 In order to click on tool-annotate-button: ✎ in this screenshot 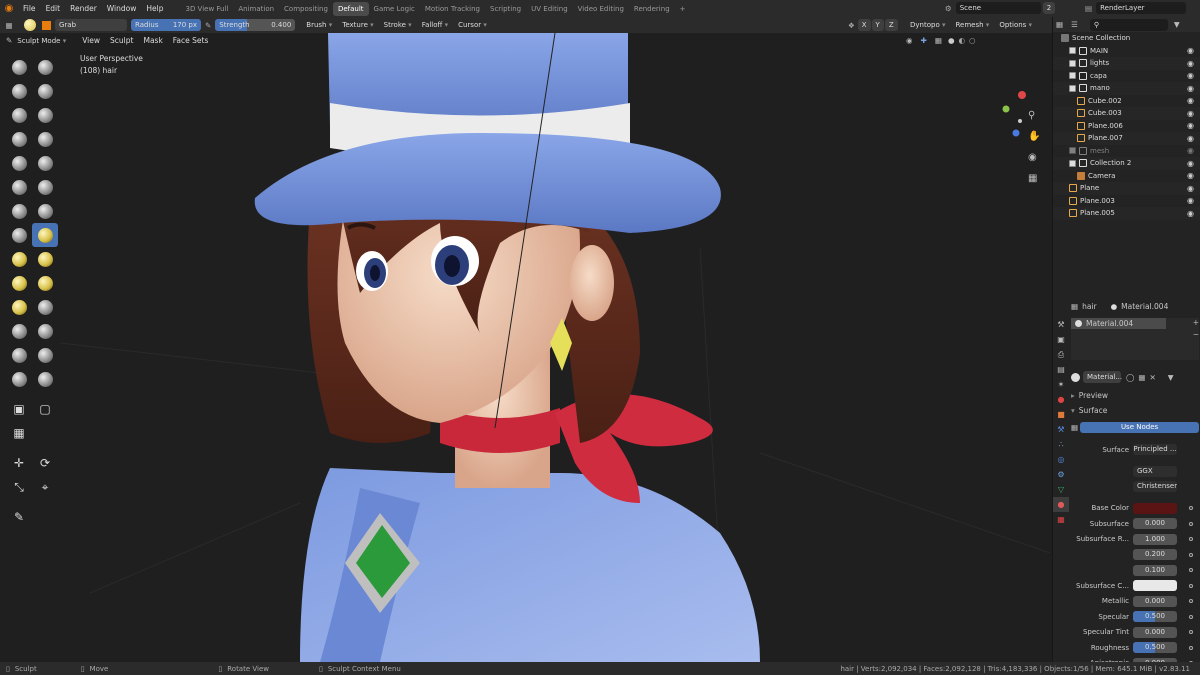, I will do `click(19, 517)`.